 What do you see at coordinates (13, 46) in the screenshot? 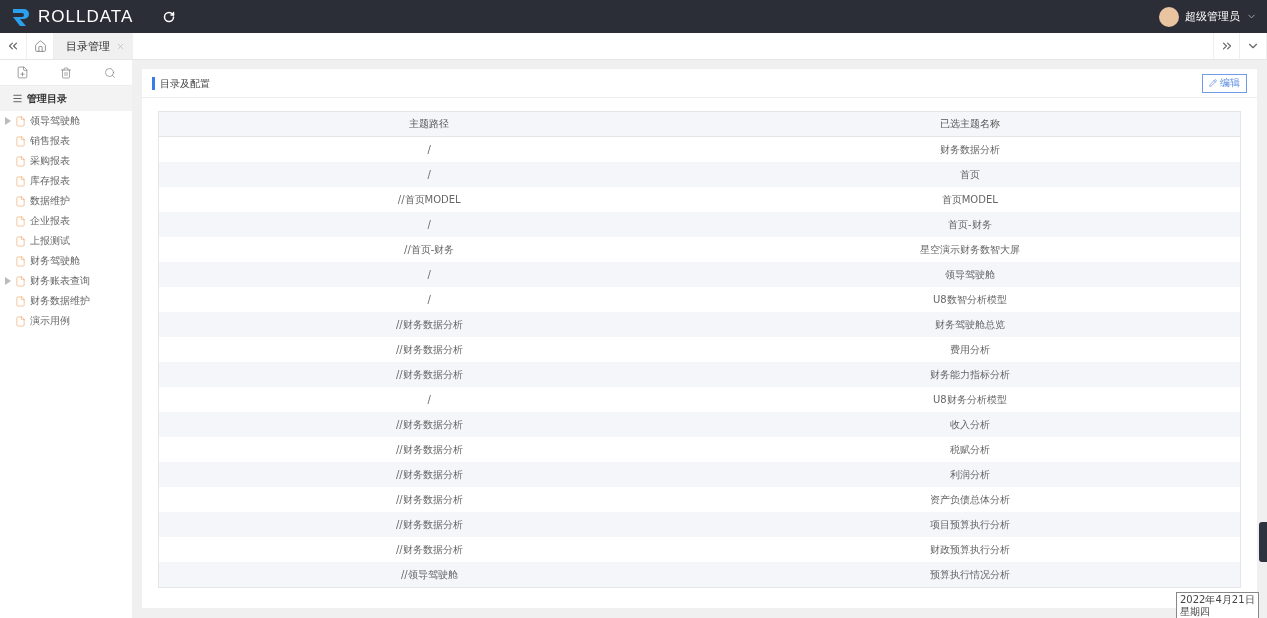
I see `double-chevron-left-icon` at bounding box center [13, 46].